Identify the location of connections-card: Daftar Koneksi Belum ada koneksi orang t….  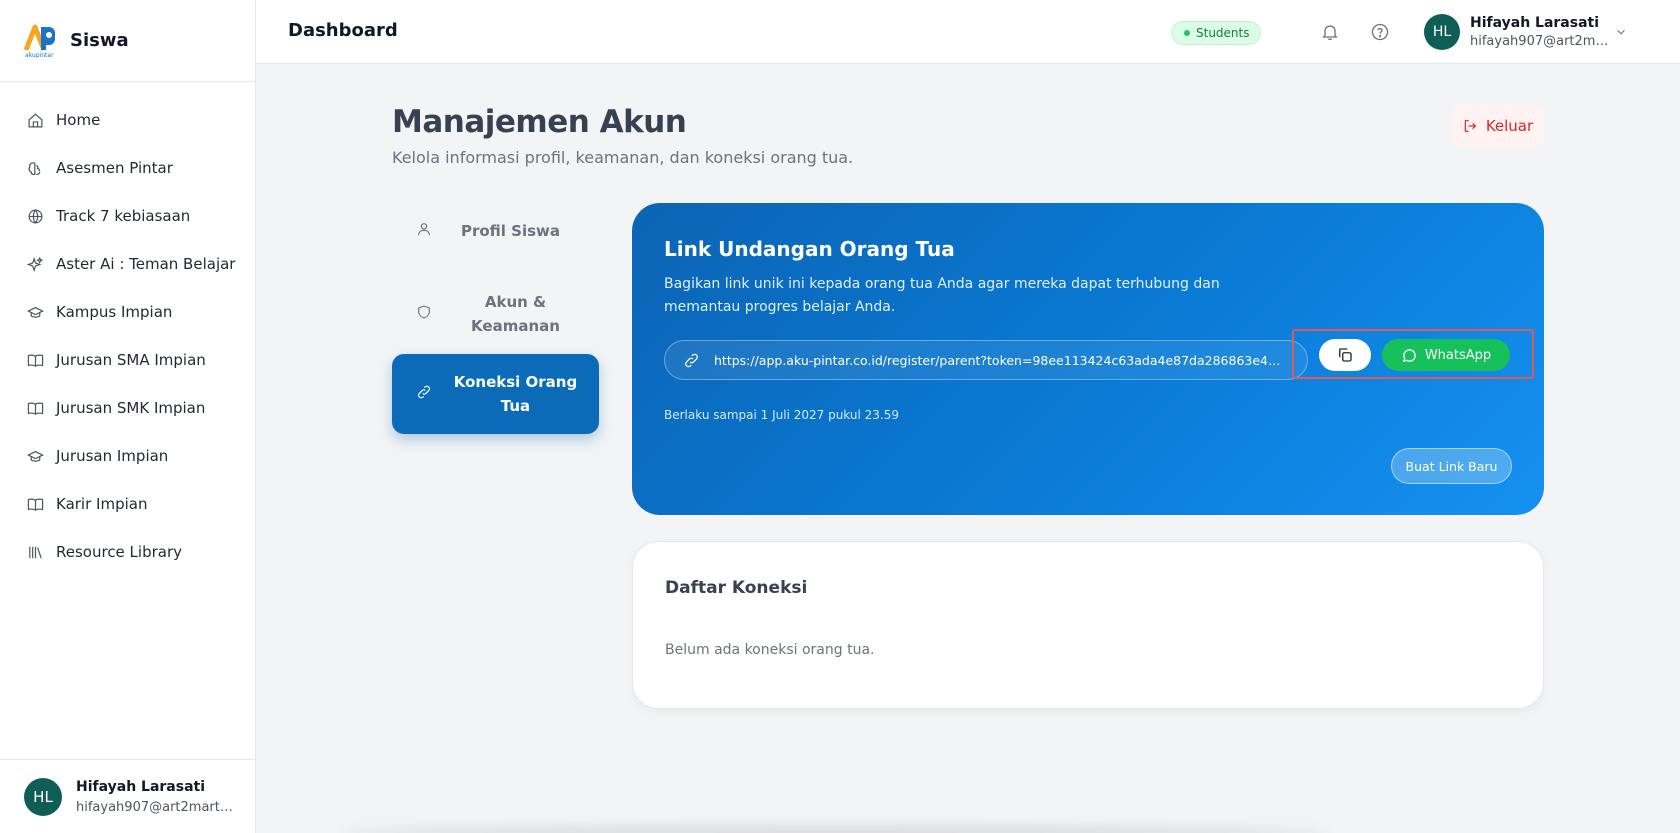
(1088, 625).